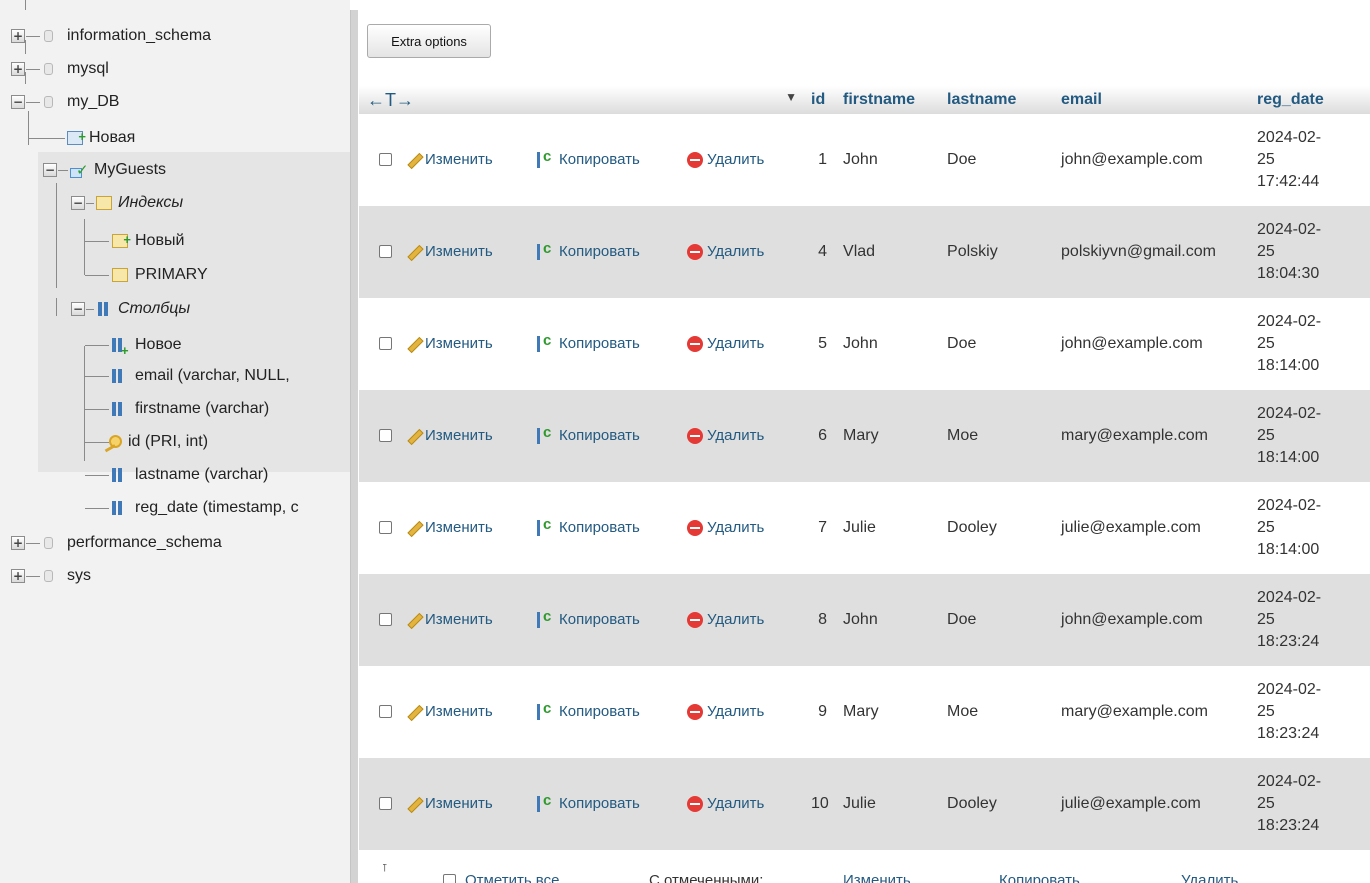 This screenshot has height=883, width=1370. Describe the element at coordinates (212, 376) in the screenshot. I see `column-label: email (varchar, NULL,` at that location.